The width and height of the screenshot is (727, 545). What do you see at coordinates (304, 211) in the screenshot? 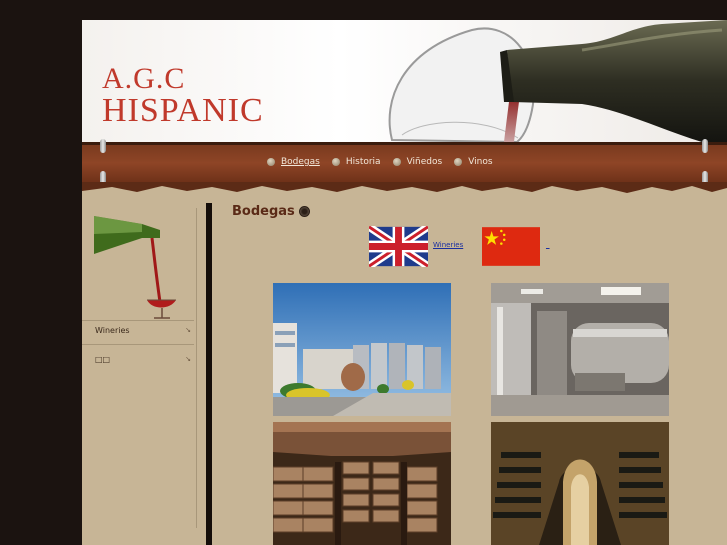
I see `bullet-icon` at bounding box center [304, 211].